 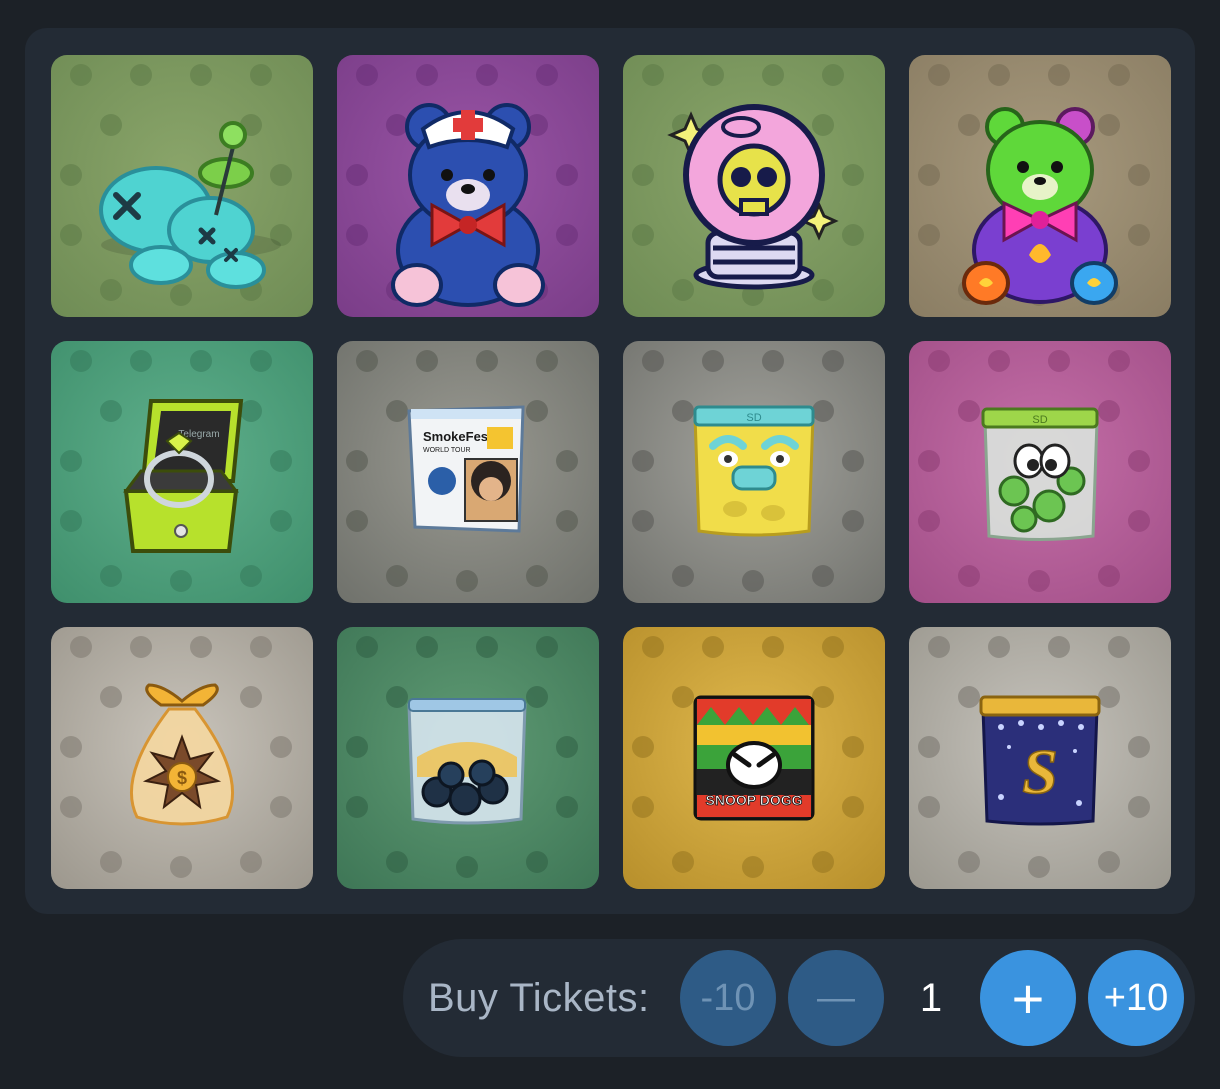 I want to click on gift-tile-snoop-dogg-bag: SNOOP DOGG, so click(x=754, y=758).